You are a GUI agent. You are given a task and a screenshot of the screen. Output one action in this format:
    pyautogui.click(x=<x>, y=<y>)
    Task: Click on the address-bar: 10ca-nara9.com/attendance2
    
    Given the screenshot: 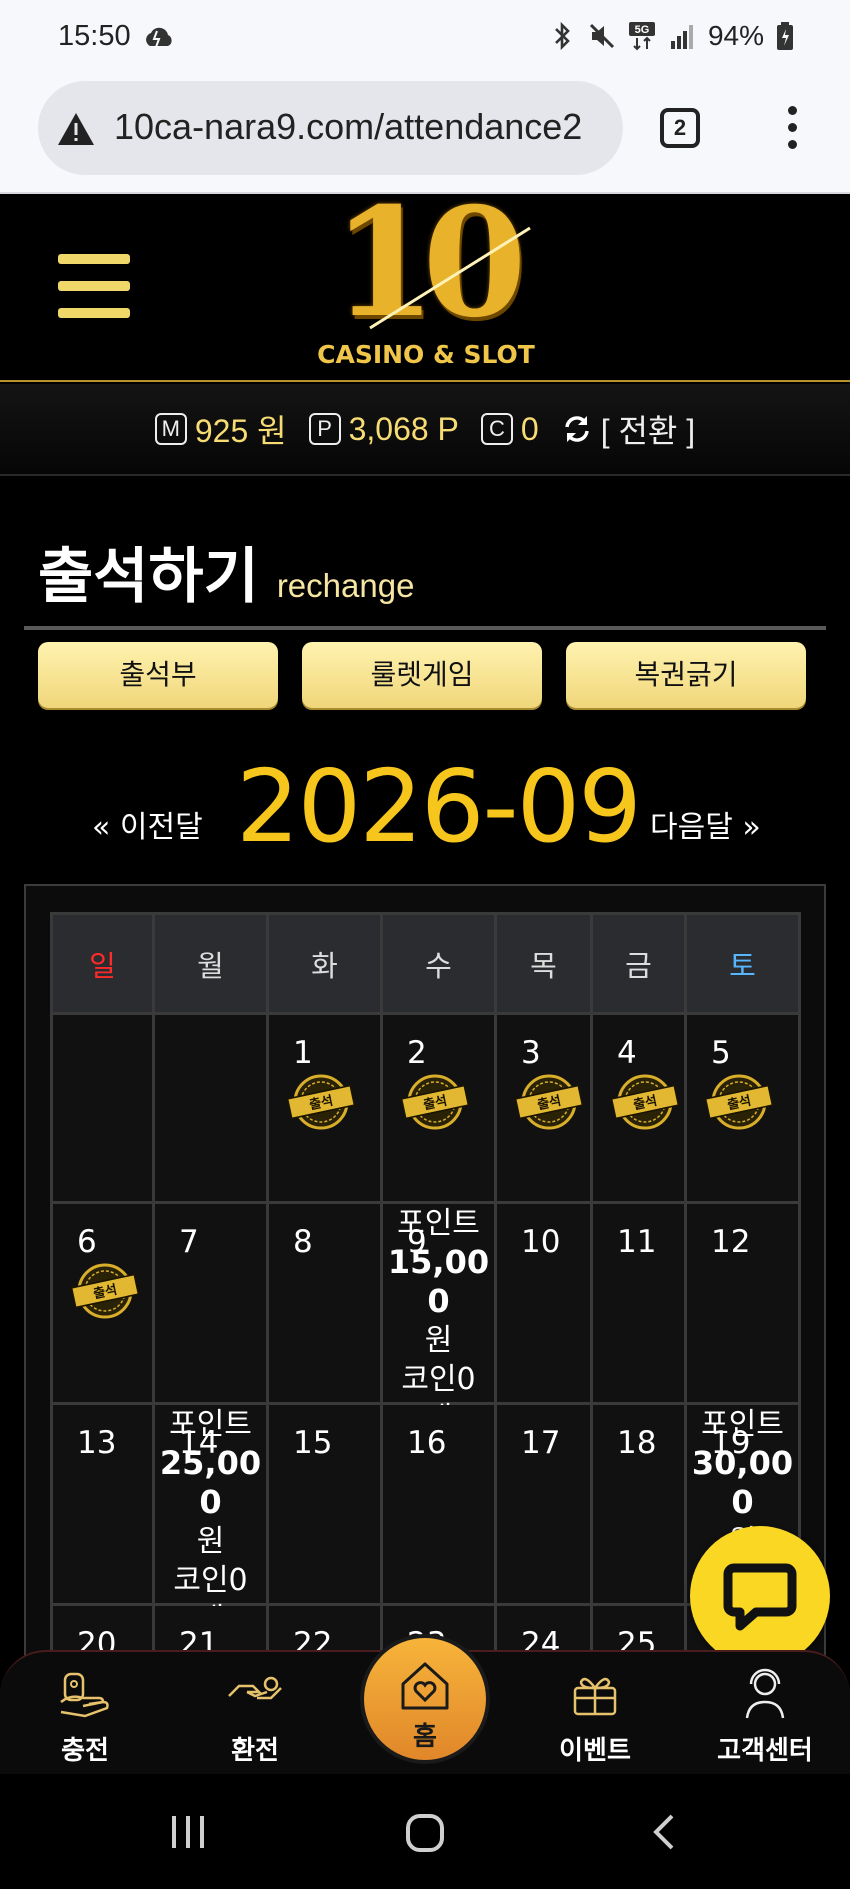 What is the action you would take?
    pyautogui.click(x=330, y=128)
    